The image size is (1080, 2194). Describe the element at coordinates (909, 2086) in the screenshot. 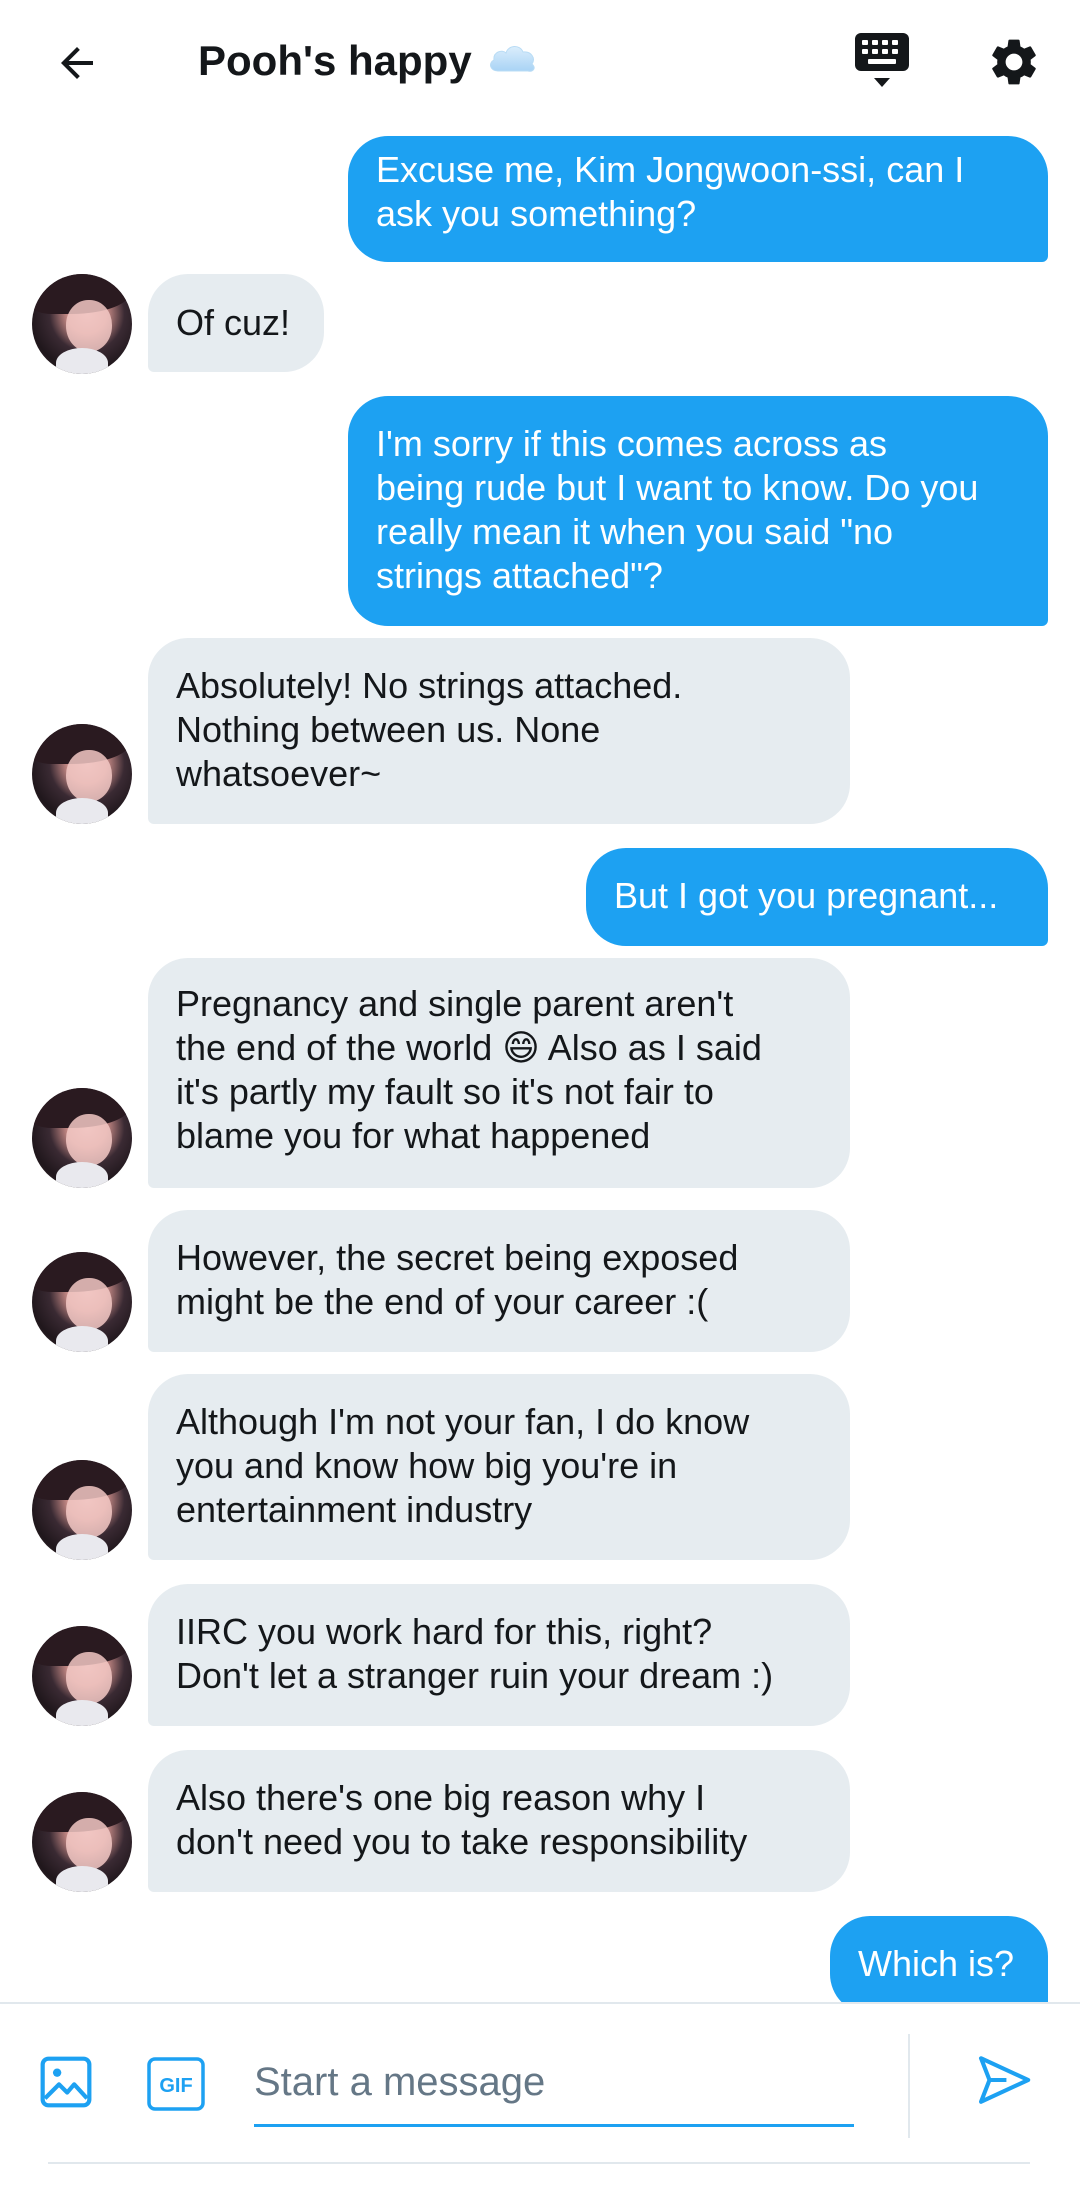

I see `composer-divider` at that location.